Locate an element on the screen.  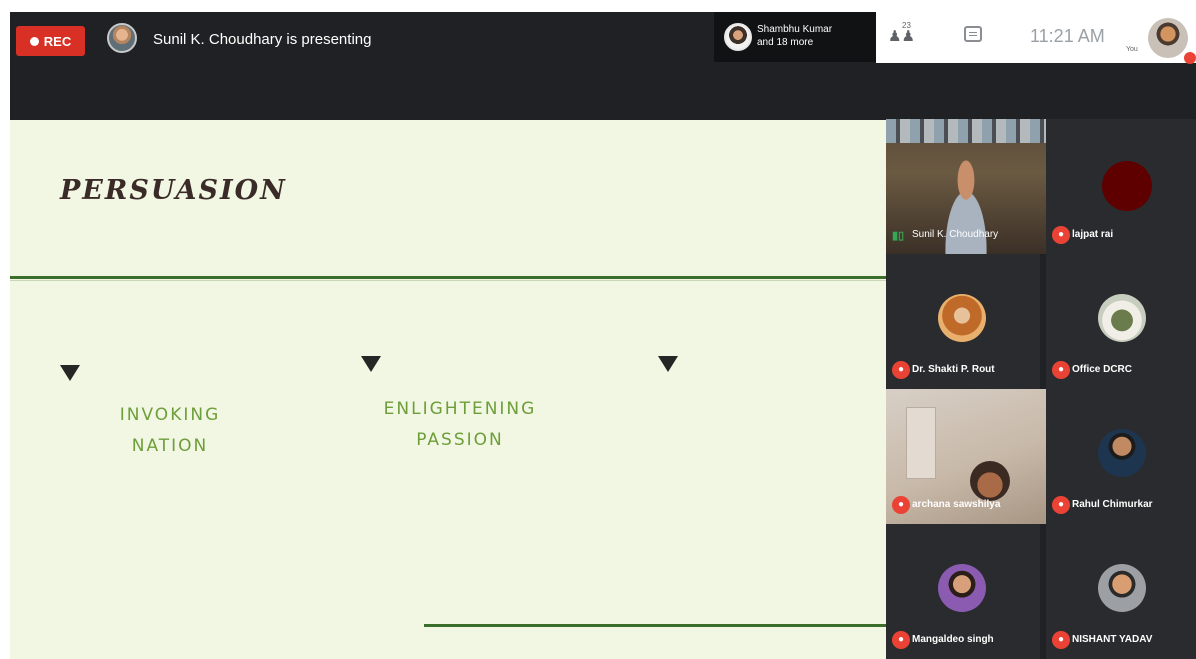
bullet-text-2: ENLIGHTENING PASSION is located at coordinates (460, 425).